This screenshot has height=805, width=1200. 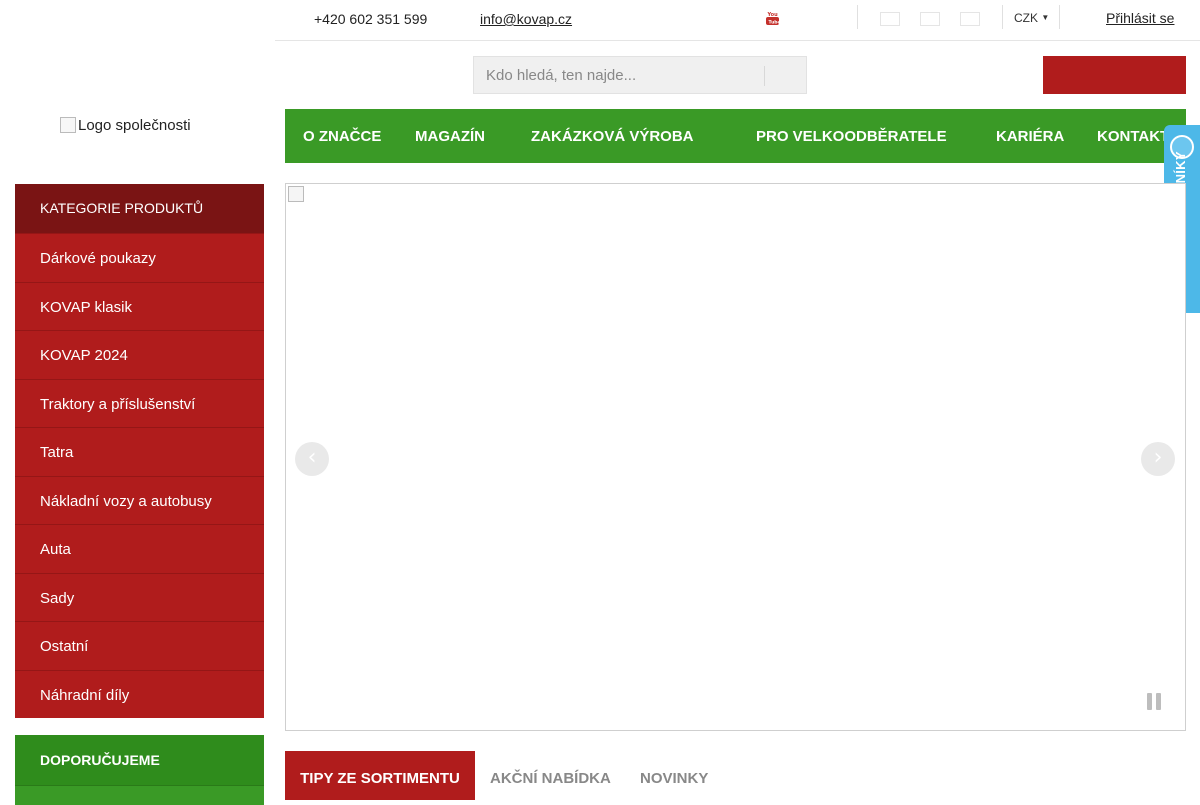 I want to click on category-item: Tatra, so click(x=139, y=451).